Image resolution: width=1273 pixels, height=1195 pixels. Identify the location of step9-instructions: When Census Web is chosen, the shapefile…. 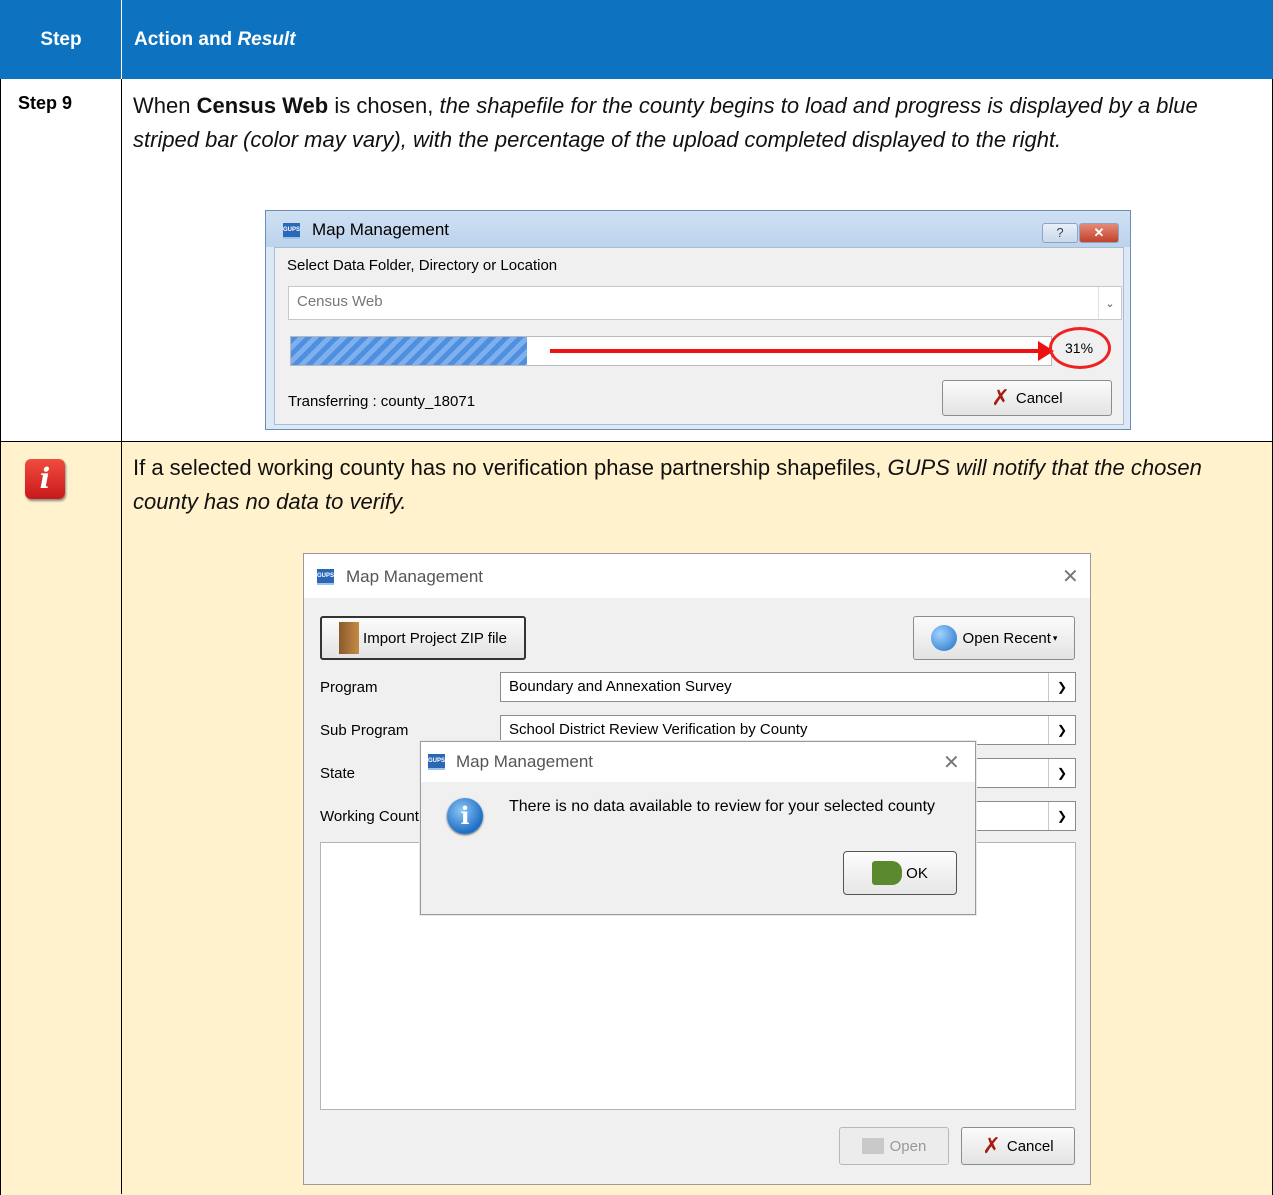
(665, 122).